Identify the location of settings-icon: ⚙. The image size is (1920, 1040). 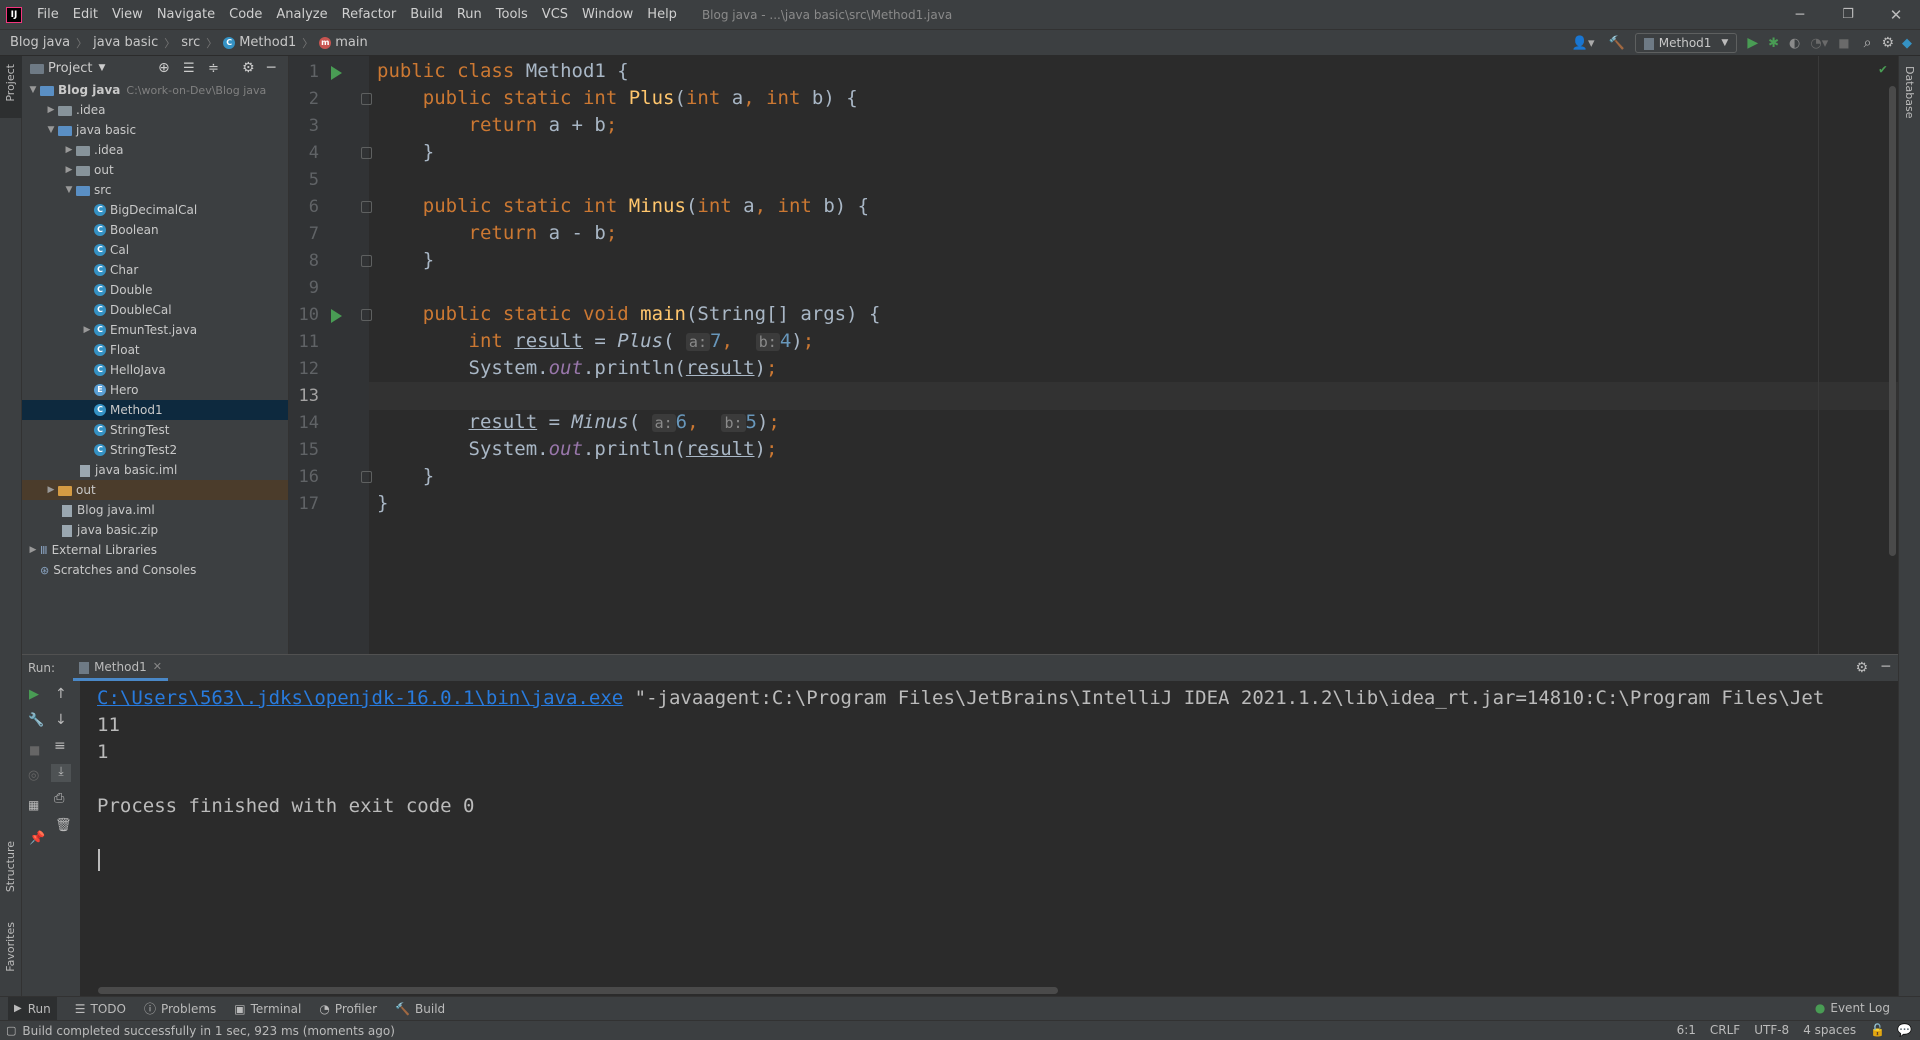
(1887, 43).